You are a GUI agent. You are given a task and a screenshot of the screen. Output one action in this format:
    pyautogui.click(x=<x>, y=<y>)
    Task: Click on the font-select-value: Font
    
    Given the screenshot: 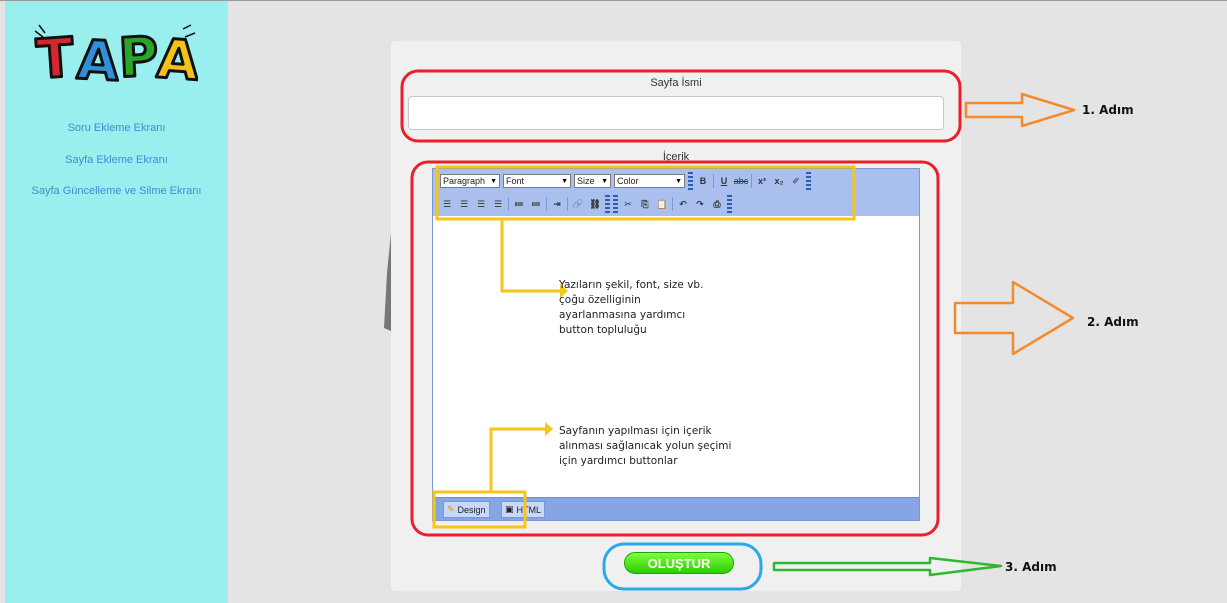 What is the action you would take?
    pyautogui.click(x=515, y=181)
    